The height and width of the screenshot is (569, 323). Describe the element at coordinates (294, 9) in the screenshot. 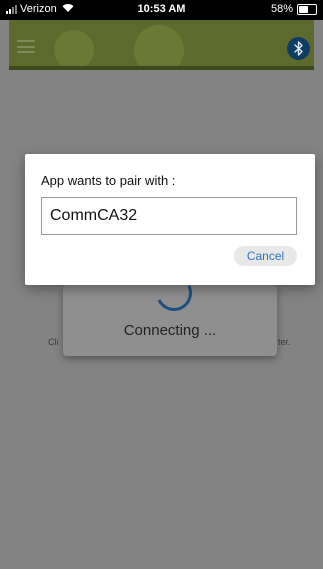

I see `status-right: 58%` at that location.